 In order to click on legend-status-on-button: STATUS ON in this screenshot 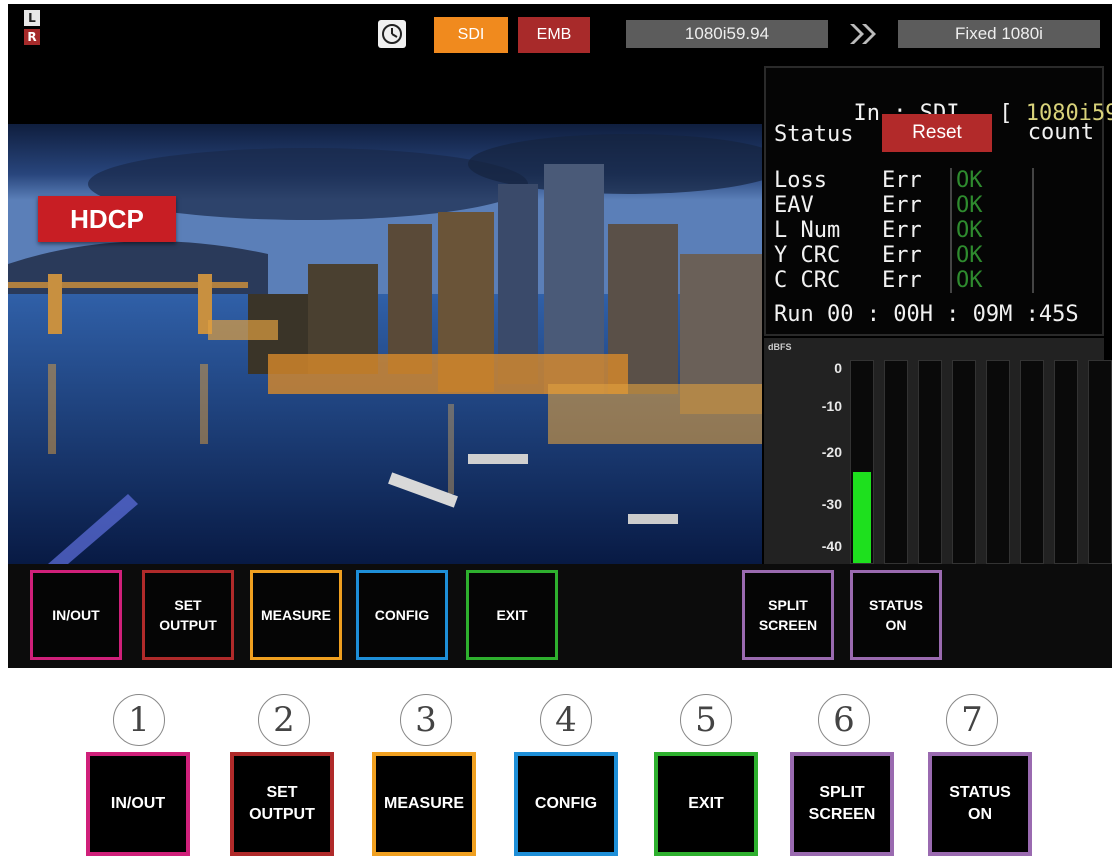, I will do `click(980, 804)`.